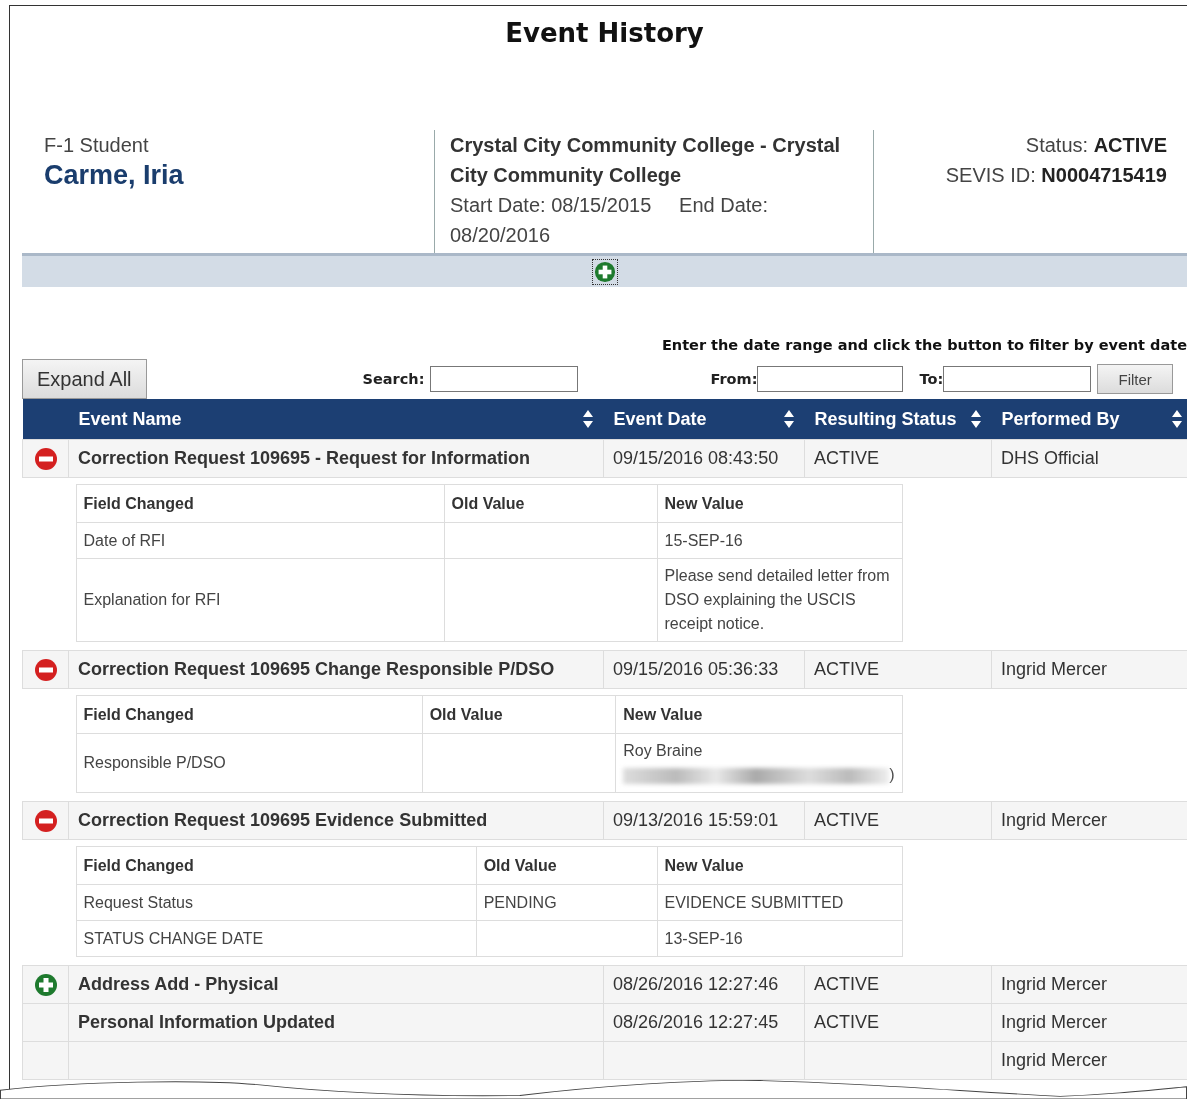 This screenshot has height=1099, width=1187. I want to click on to-date-field, so click(1017, 379).